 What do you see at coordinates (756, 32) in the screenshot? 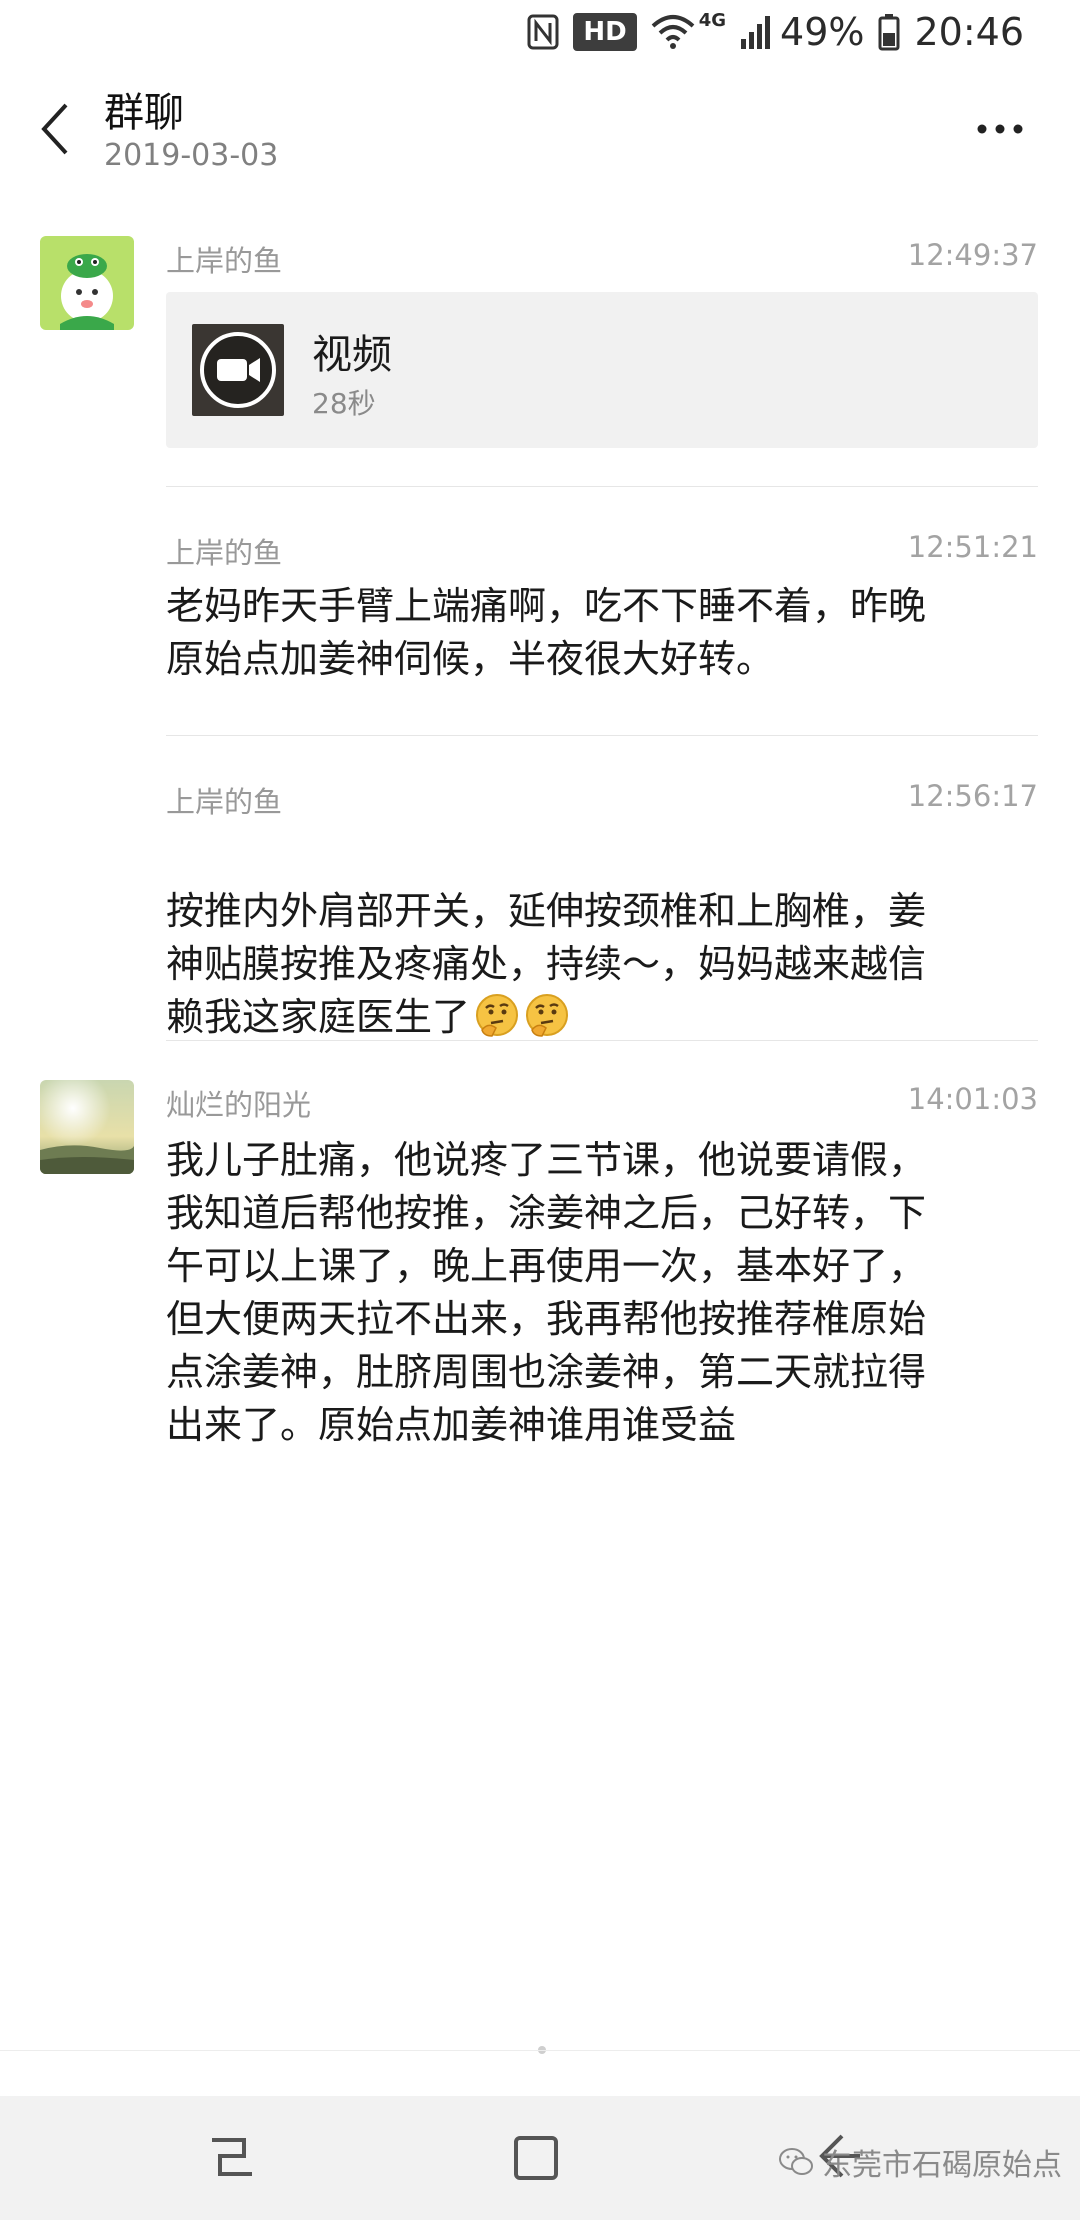
I see `signal-icon` at bounding box center [756, 32].